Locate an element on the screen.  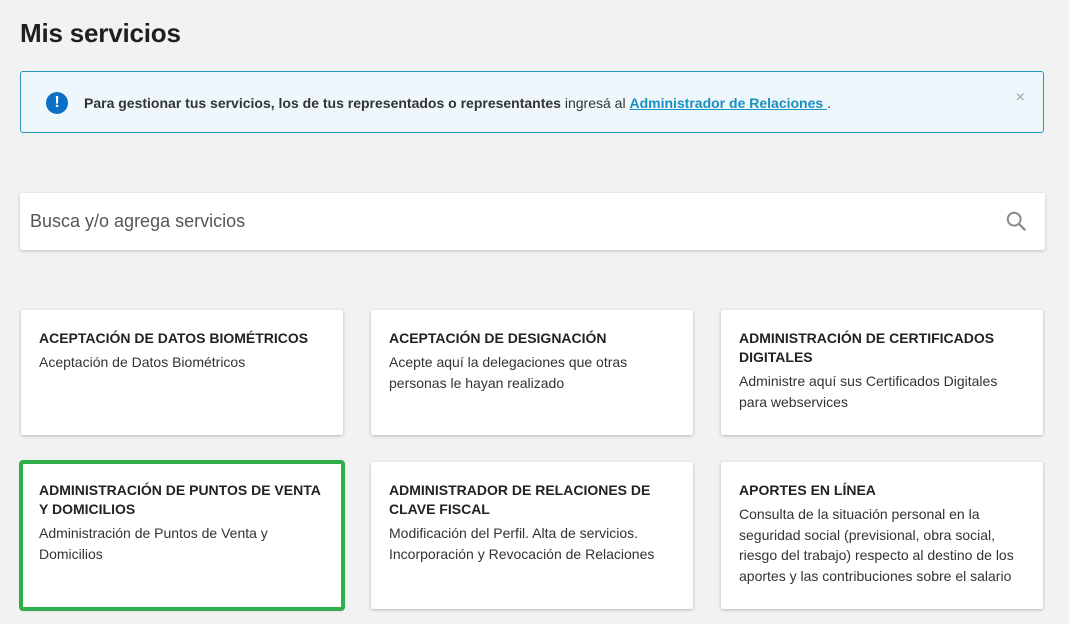
service-card-title: ACEPTACIÓN DE DESIGNACIÓN is located at coordinates (498, 338).